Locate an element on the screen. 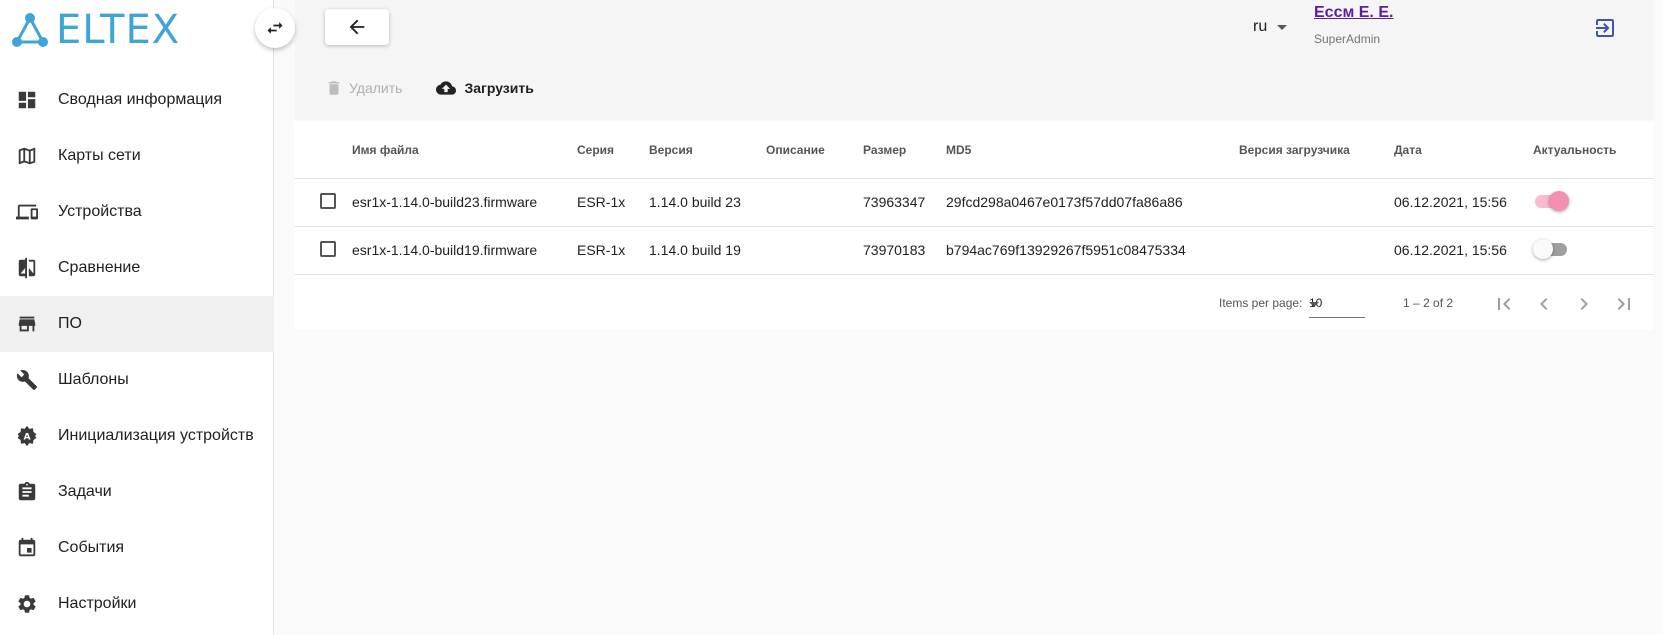  sidebar-item-label: Сравнение is located at coordinates (99, 267).